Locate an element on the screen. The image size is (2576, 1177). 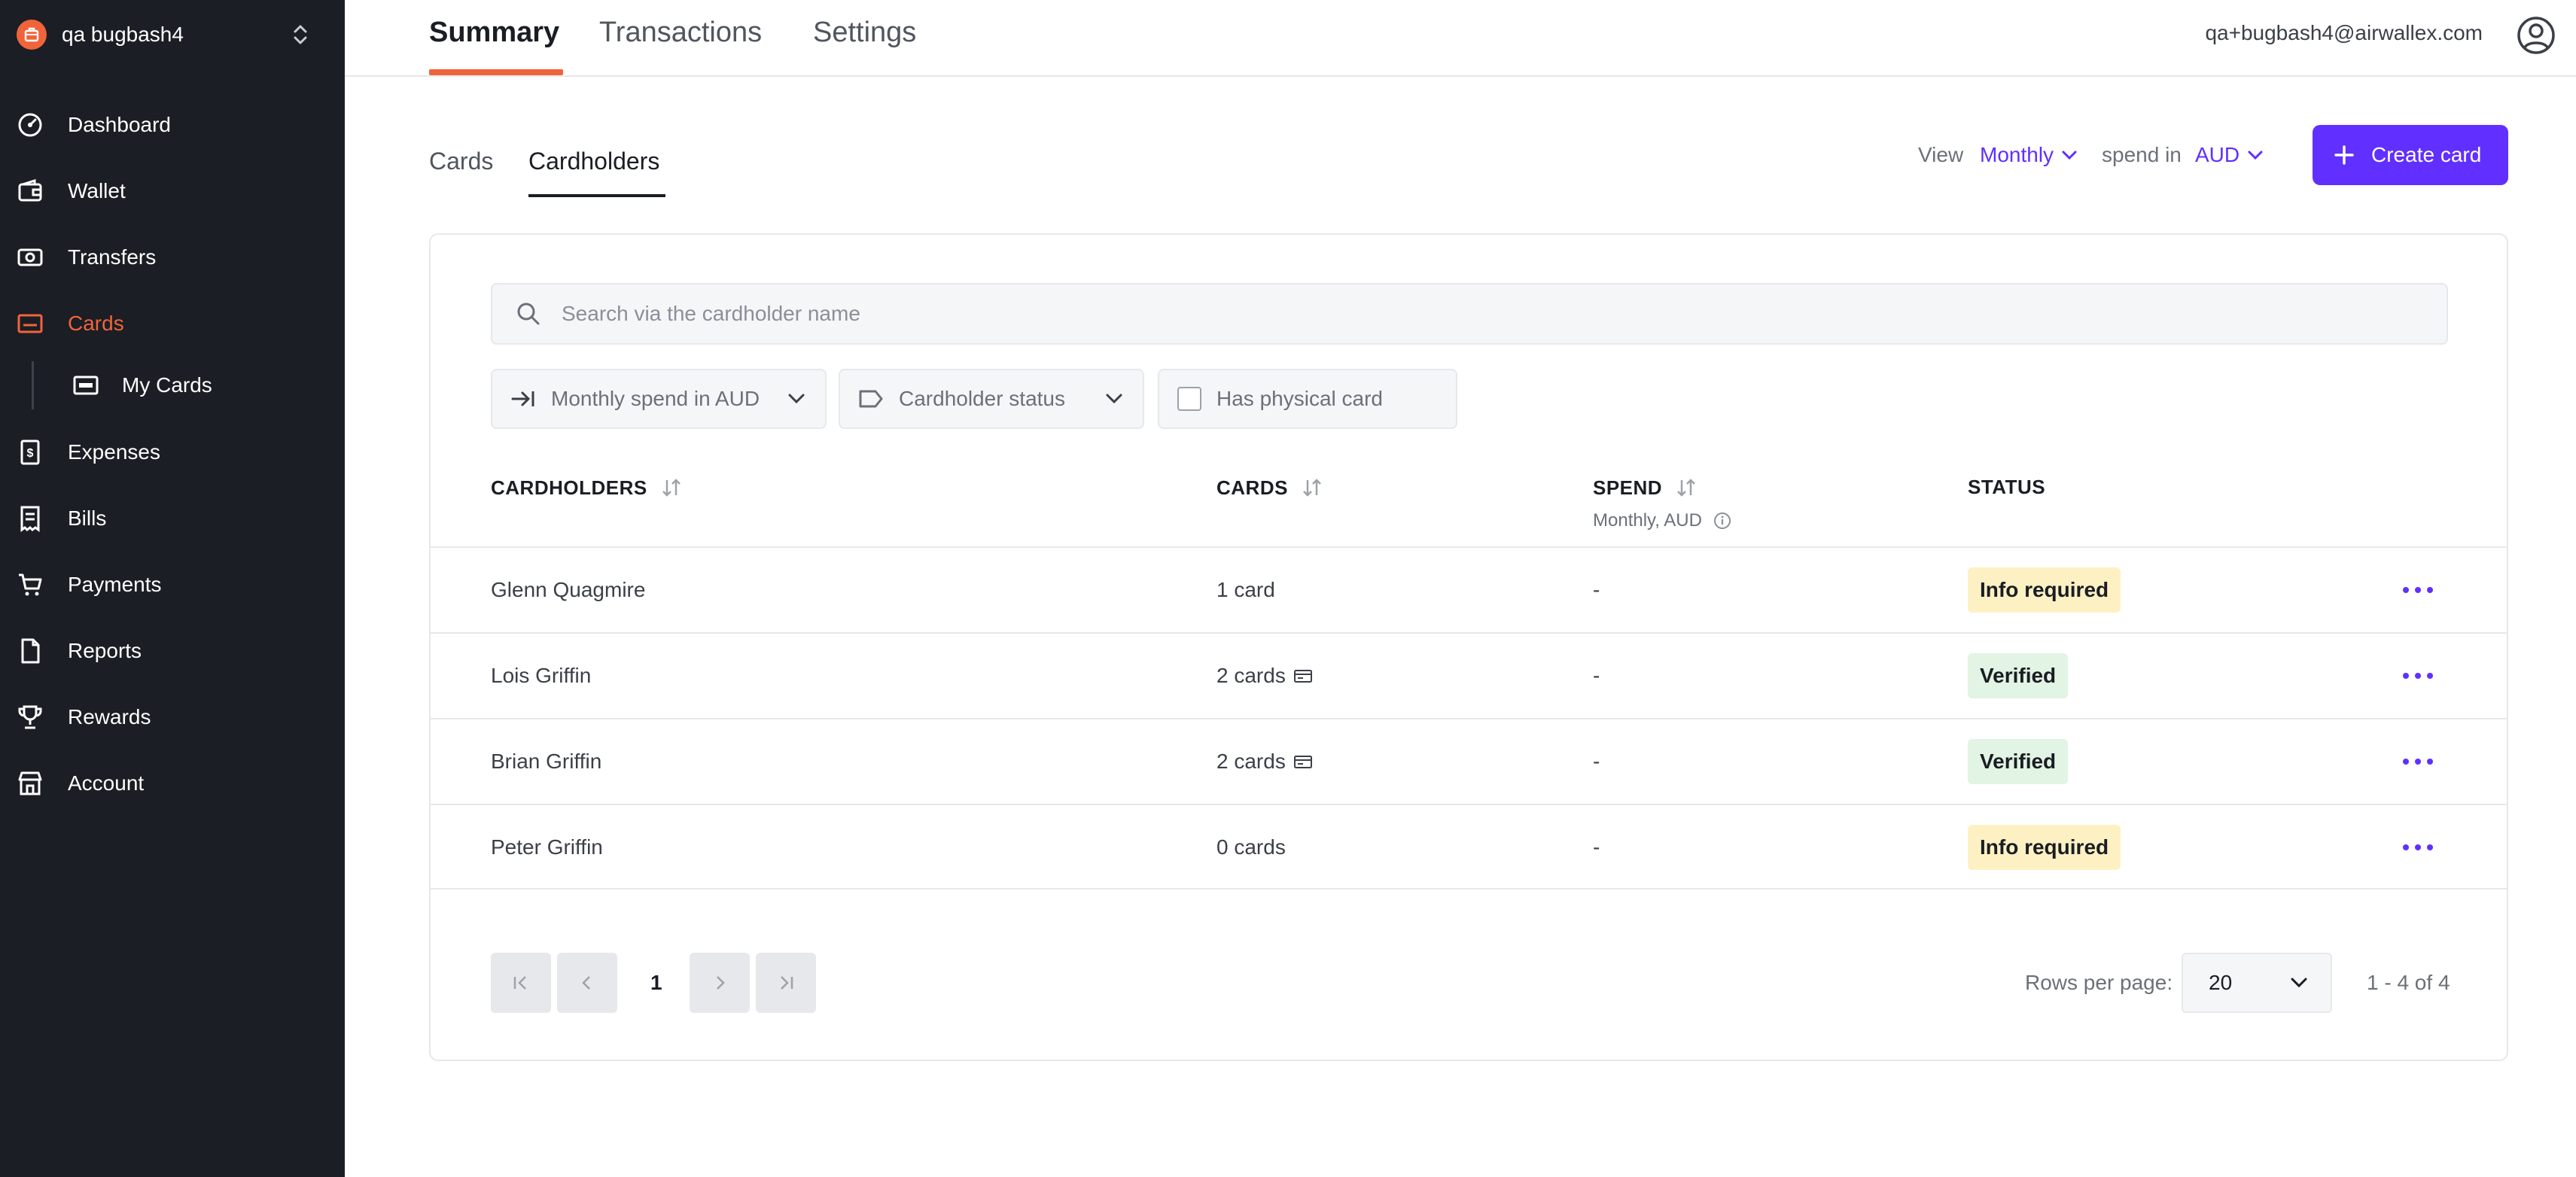
cart-icon is located at coordinates (31, 585).